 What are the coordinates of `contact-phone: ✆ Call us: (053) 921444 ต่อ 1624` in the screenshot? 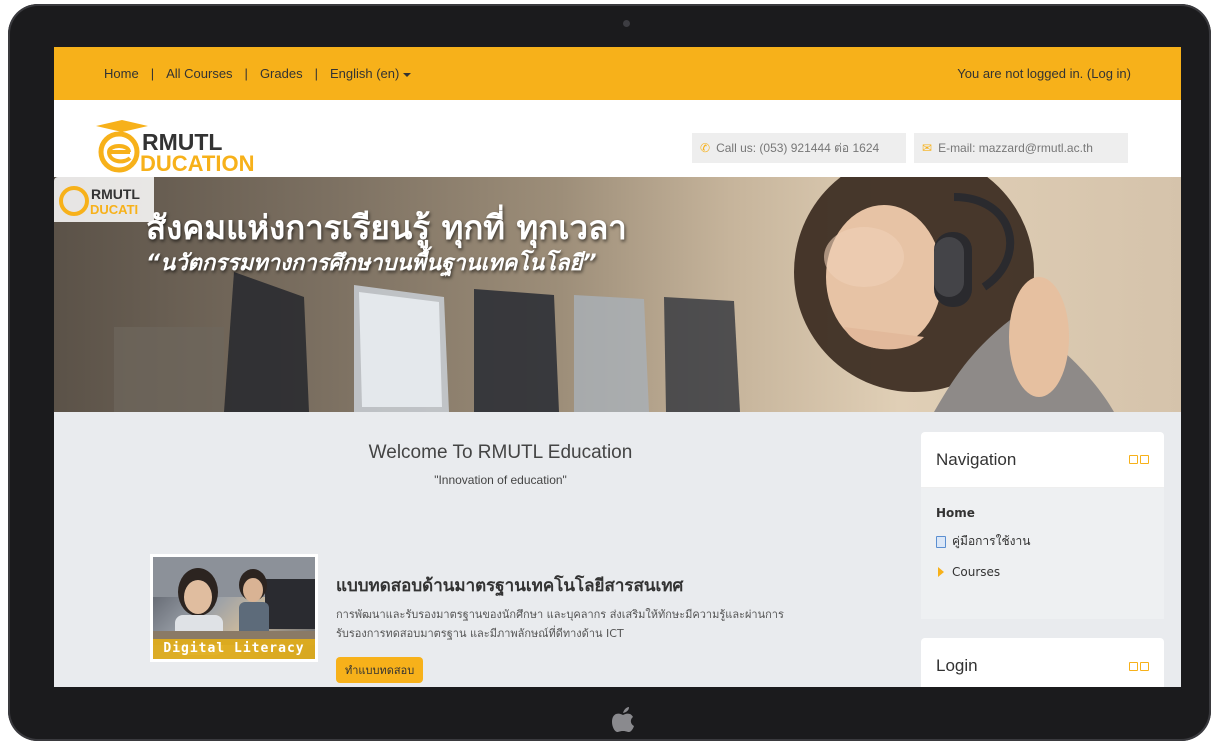 It's located at (799, 148).